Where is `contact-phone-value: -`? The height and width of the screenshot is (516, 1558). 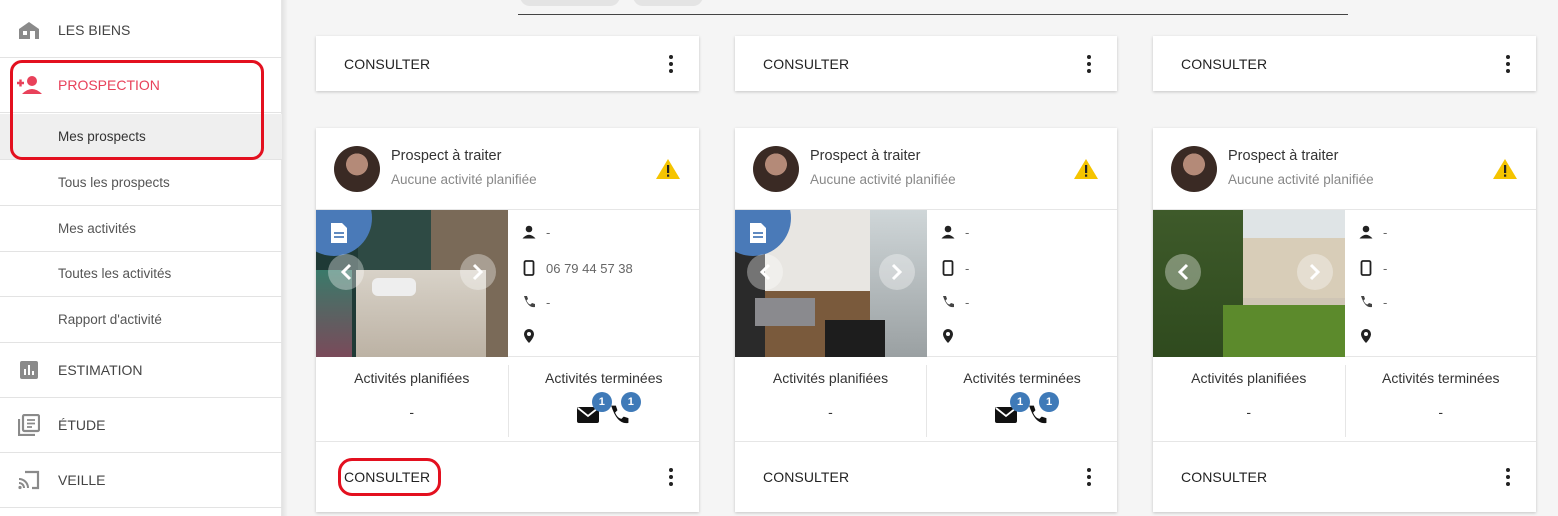
contact-phone-value: - is located at coordinates (548, 302).